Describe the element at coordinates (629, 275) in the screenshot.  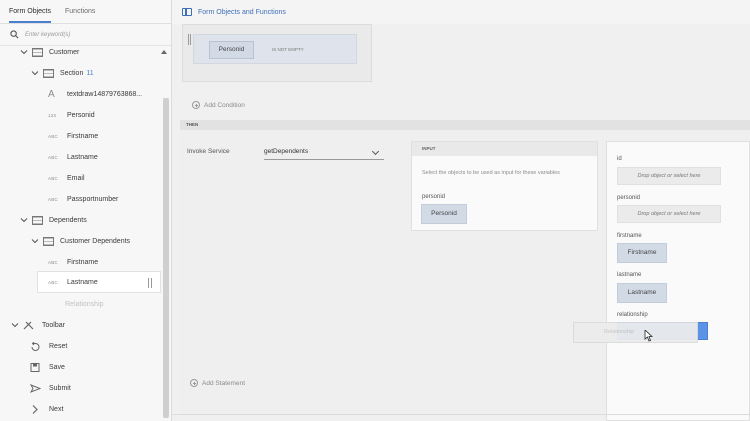
I see `output-lastname-label: lastname` at that location.